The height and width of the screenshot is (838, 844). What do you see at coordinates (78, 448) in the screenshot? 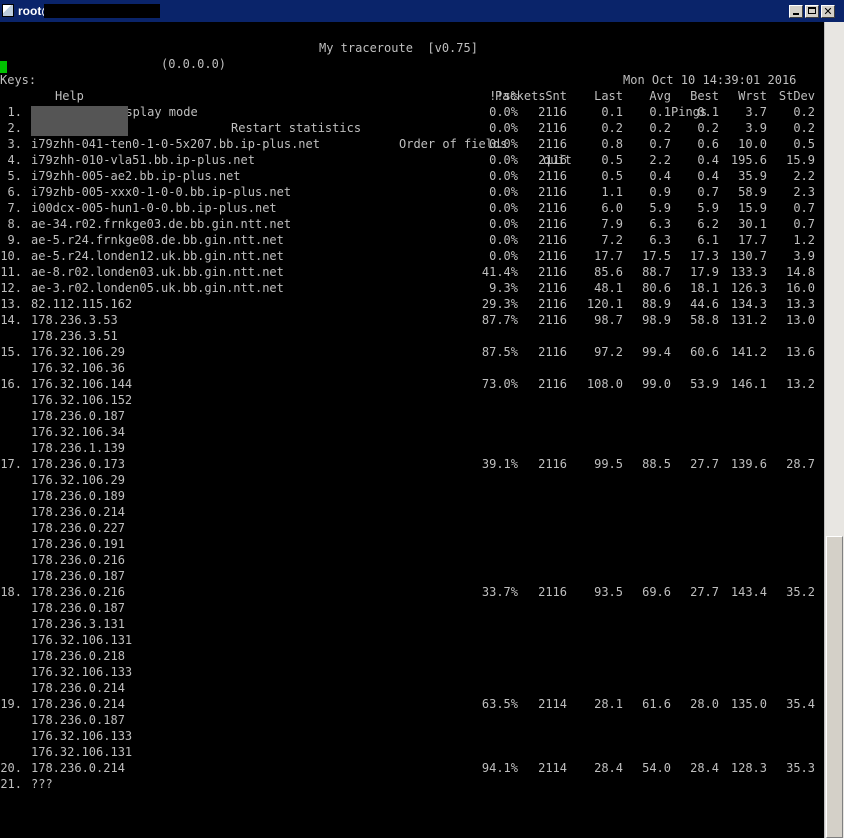
I see `hop-host: 178.236.1.139` at bounding box center [78, 448].